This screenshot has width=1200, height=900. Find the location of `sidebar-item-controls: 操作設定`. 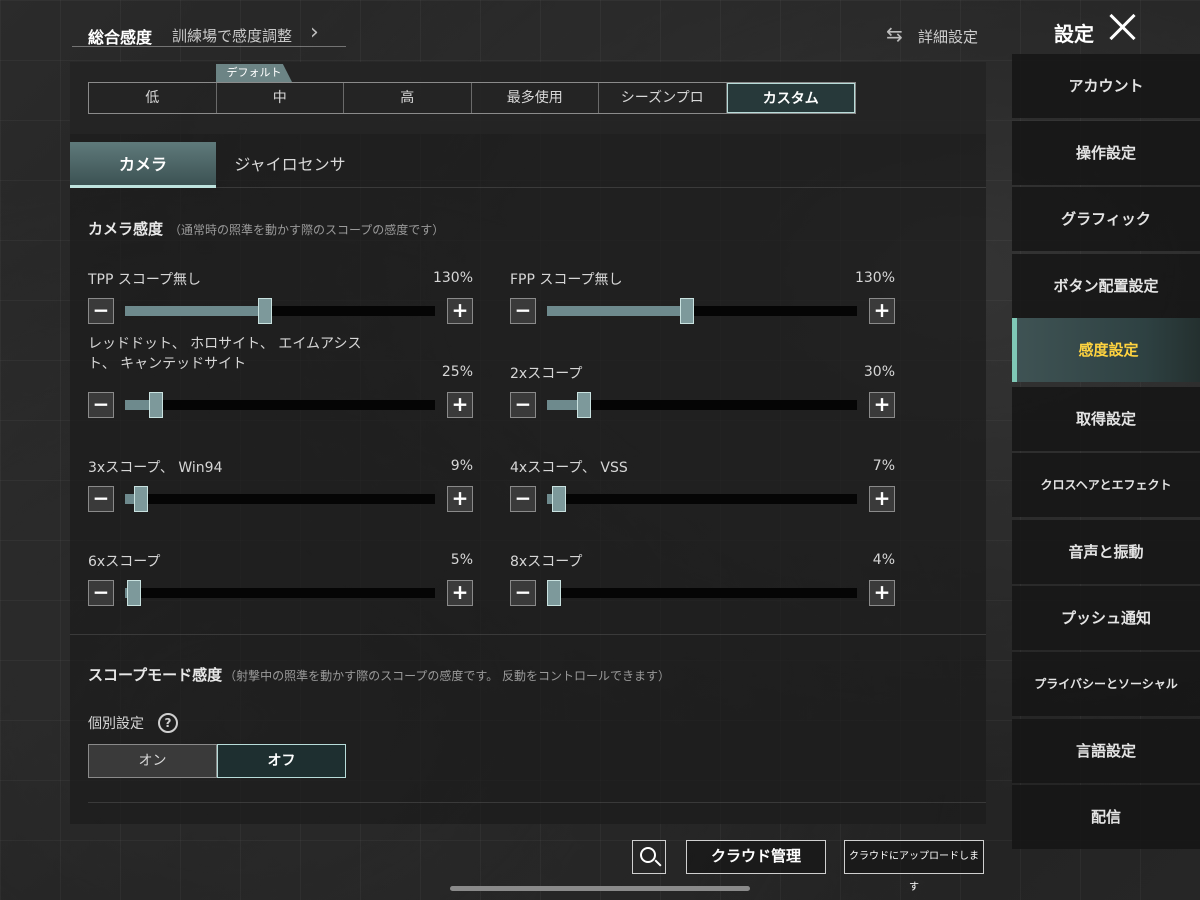

sidebar-item-controls: 操作設定 is located at coordinates (1106, 153).